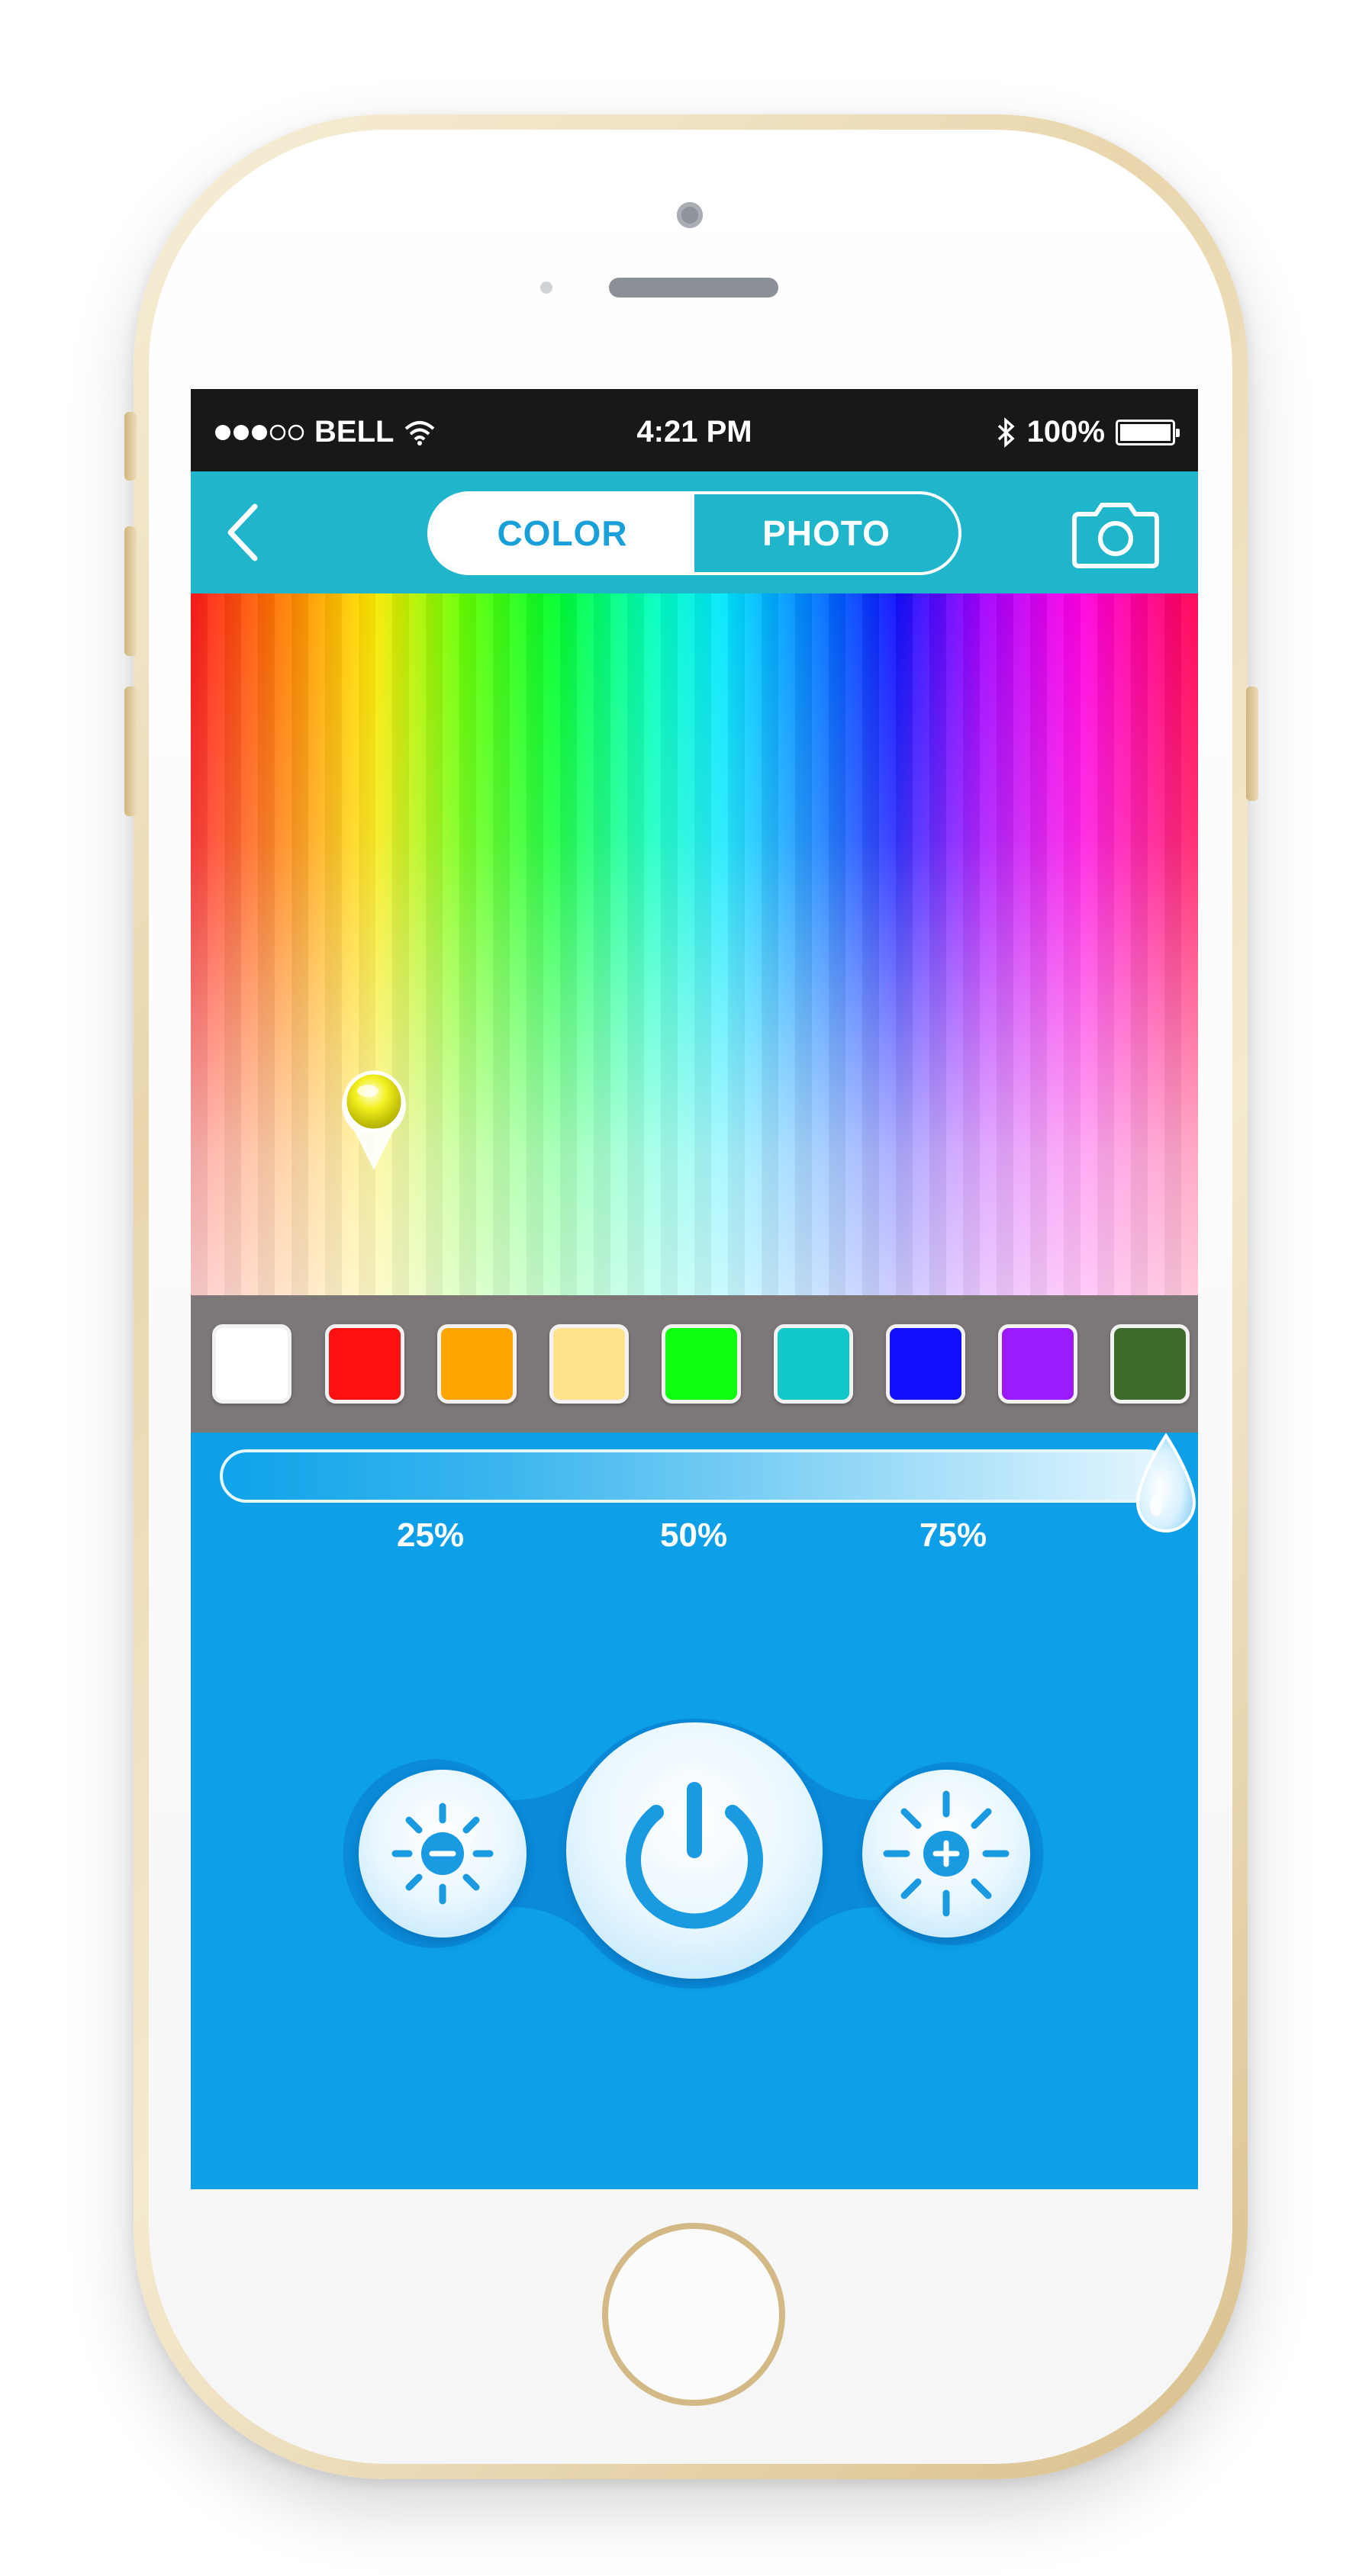 The height and width of the screenshot is (2576, 1372). I want to click on sun-minus-icon, so click(443, 1854).